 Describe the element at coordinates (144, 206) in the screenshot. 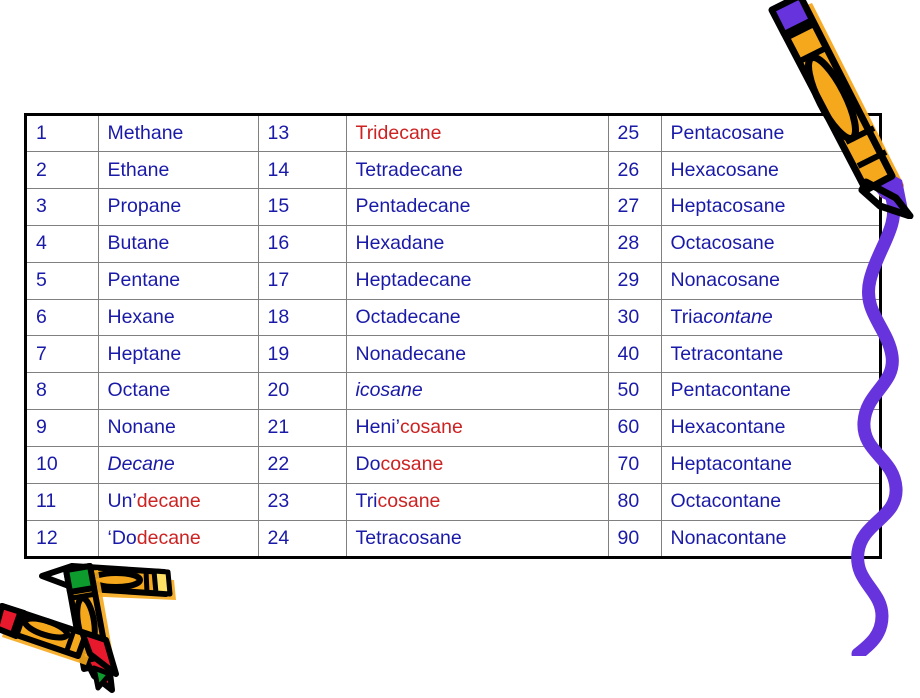

I see `name-segment: Propane` at that location.